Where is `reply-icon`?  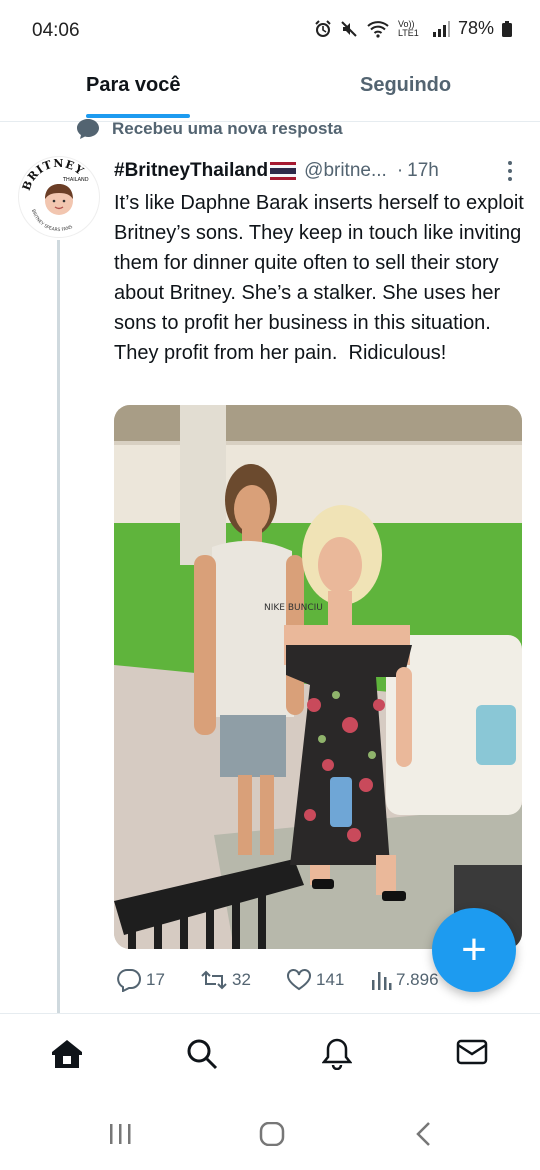
reply-icon is located at coordinates (129, 980).